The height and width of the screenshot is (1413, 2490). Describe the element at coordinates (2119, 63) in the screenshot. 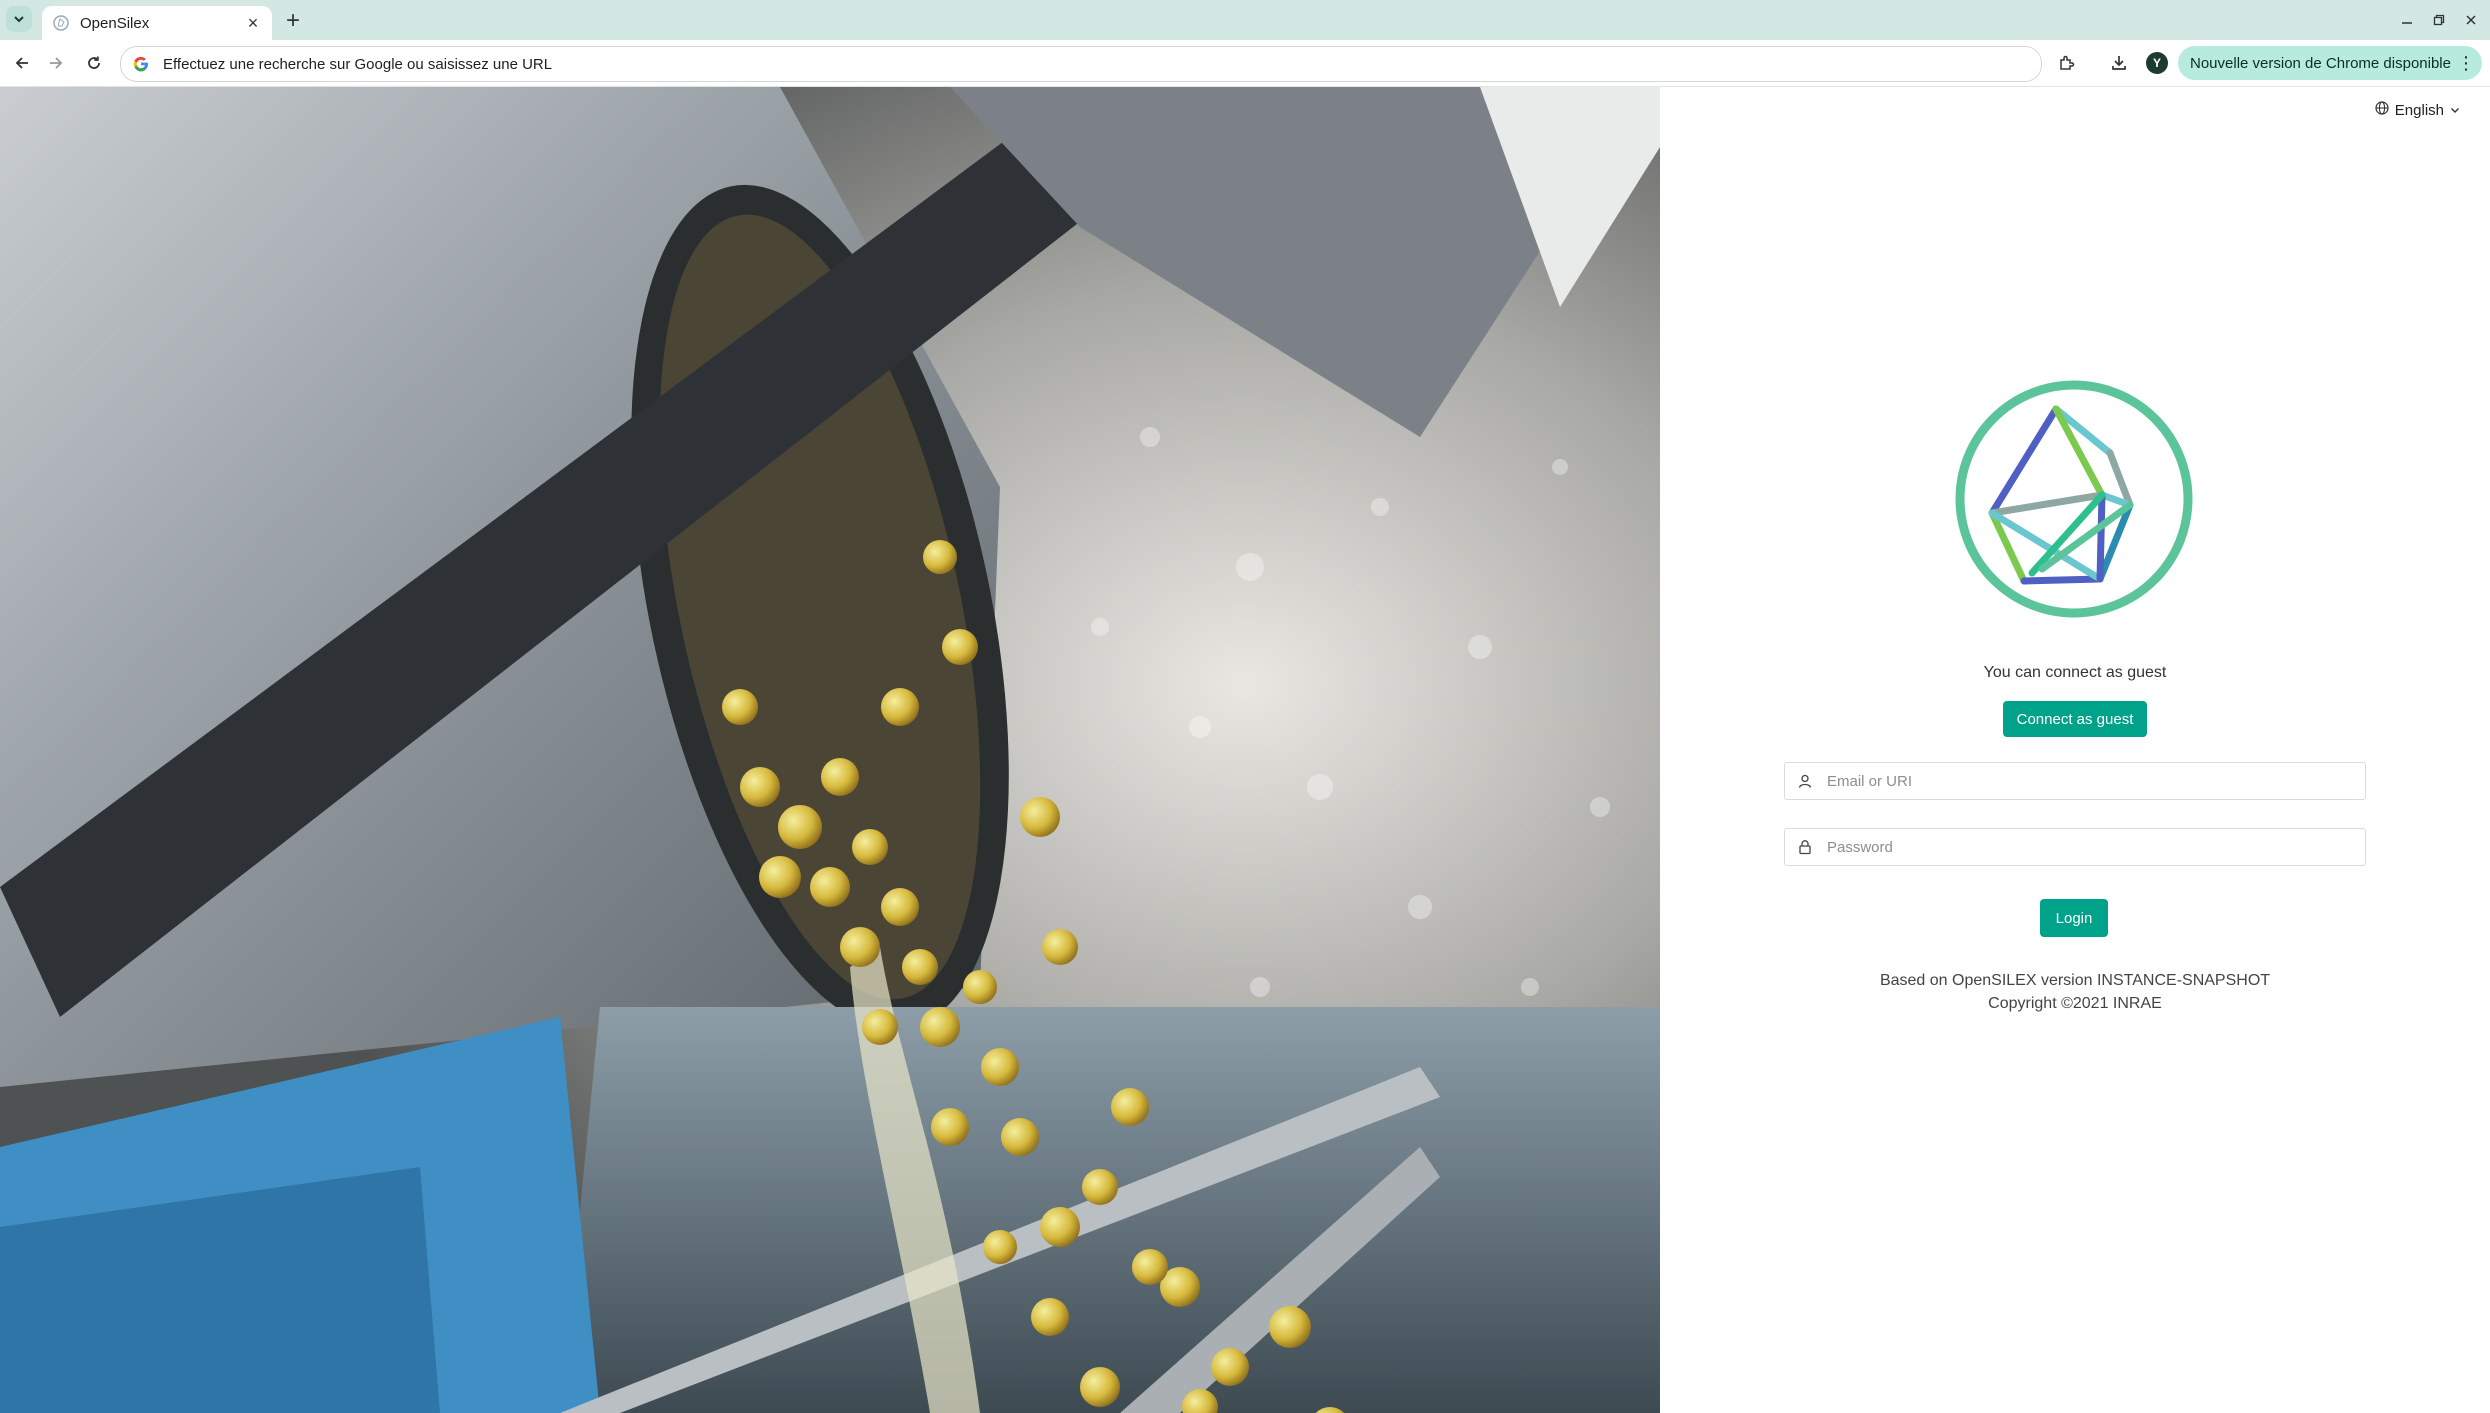

I see `download-icon` at that location.